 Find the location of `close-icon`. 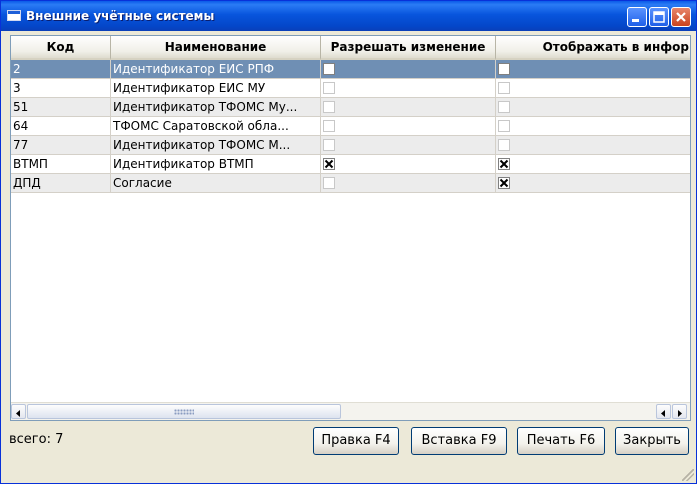

close-icon is located at coordinates (681, 17).